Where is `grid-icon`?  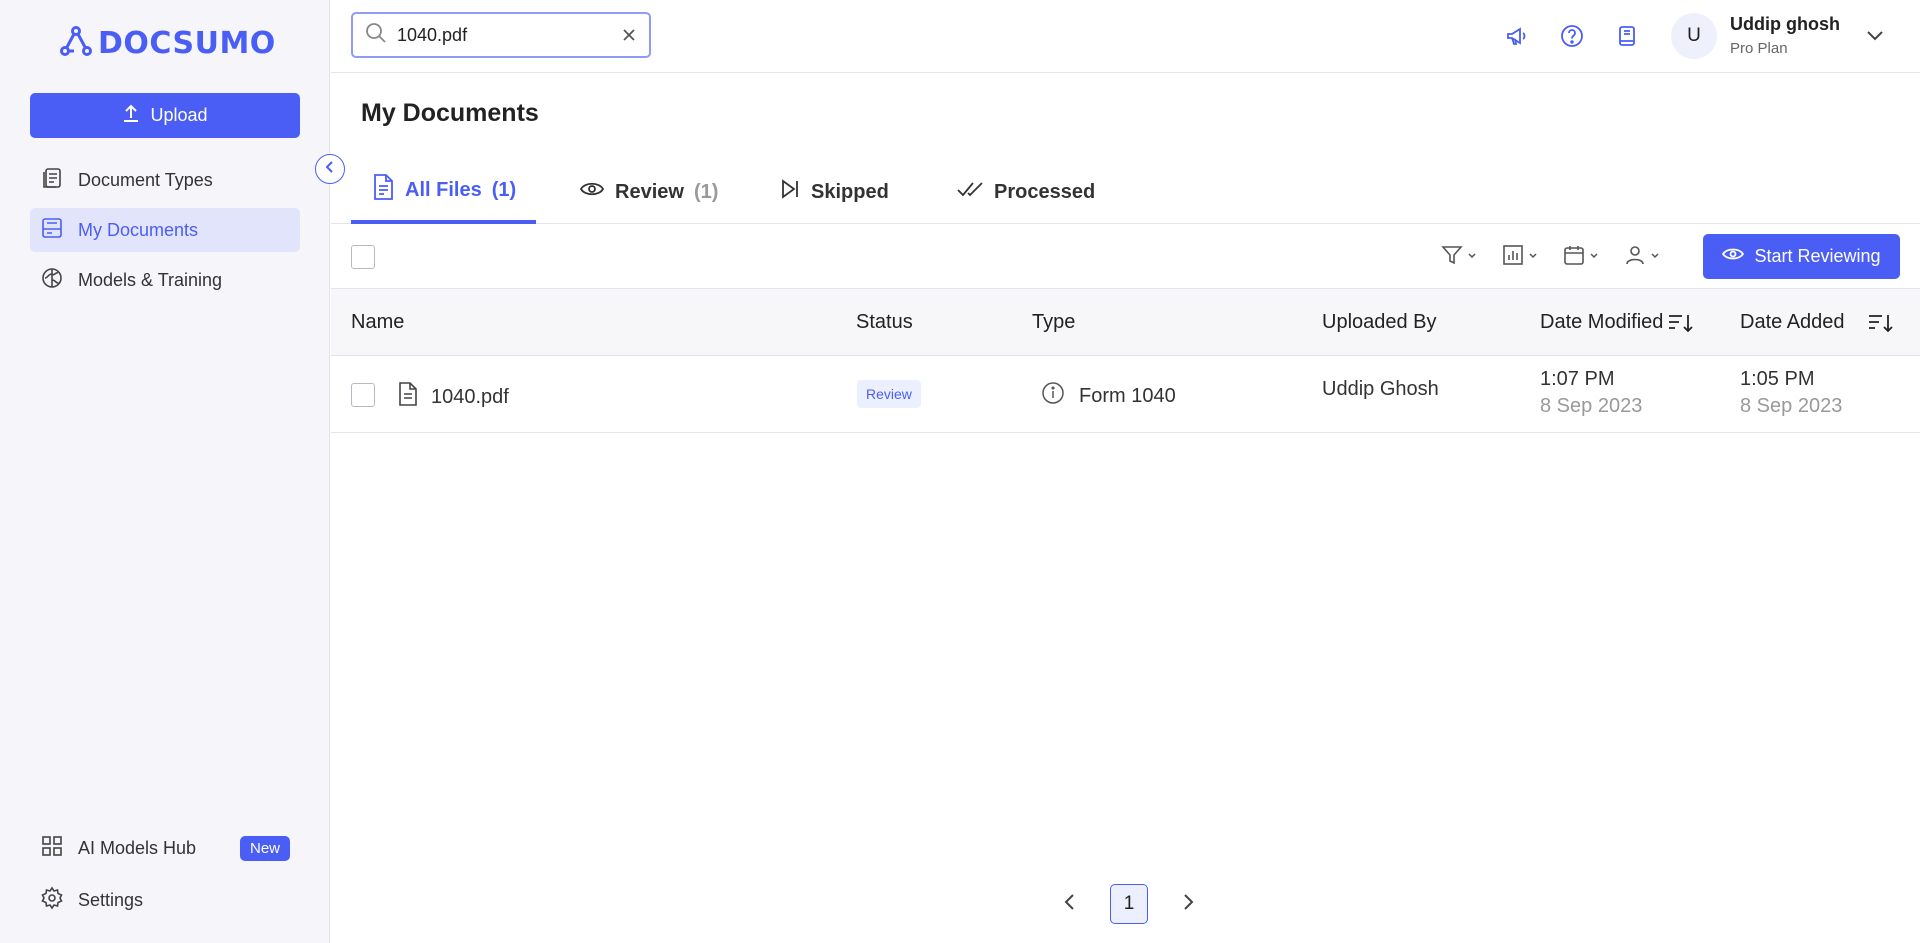
grid-icon is located at coordinates (52, 848).